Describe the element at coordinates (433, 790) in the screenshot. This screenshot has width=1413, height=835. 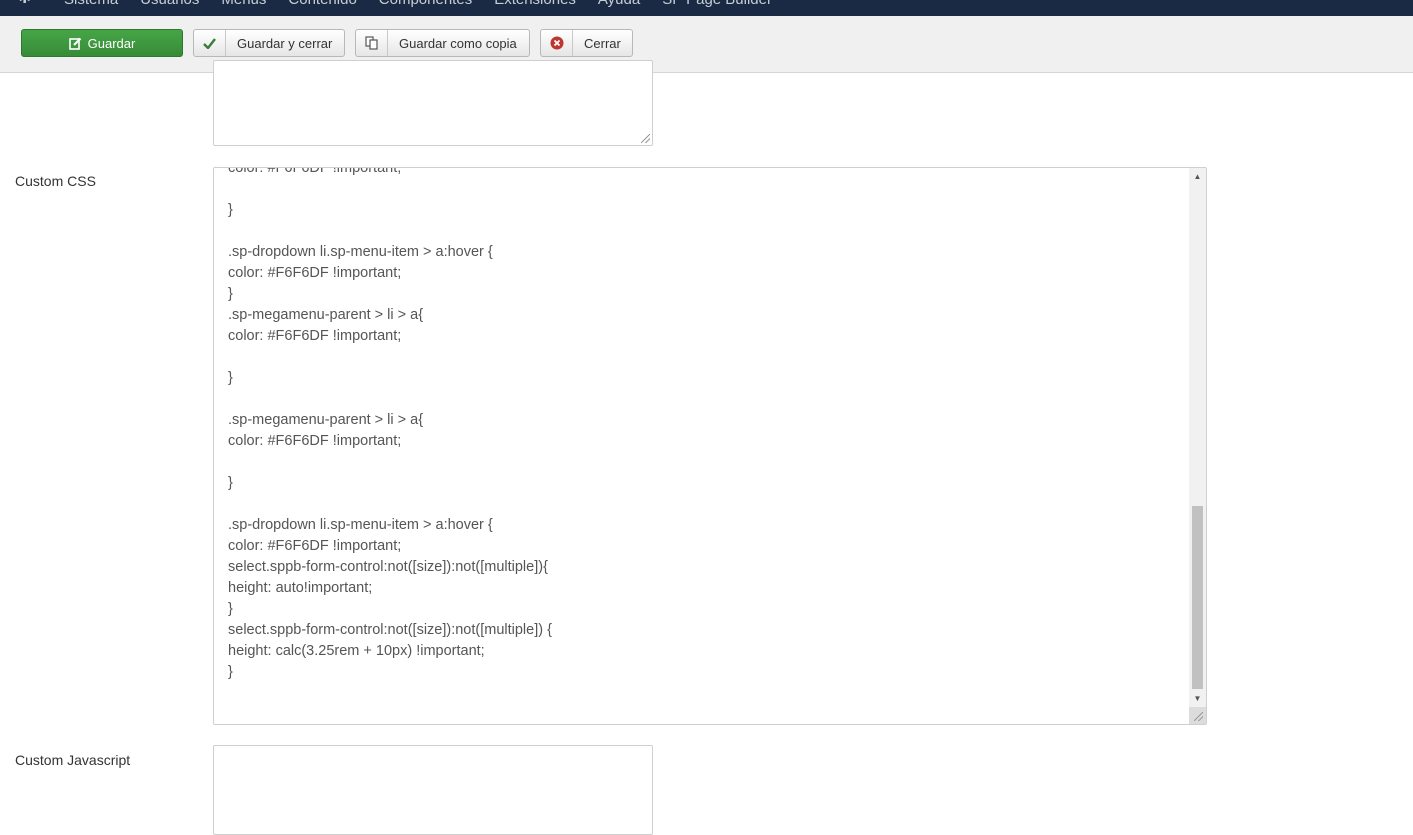
I see `custom-javascript-textarea` at that location.